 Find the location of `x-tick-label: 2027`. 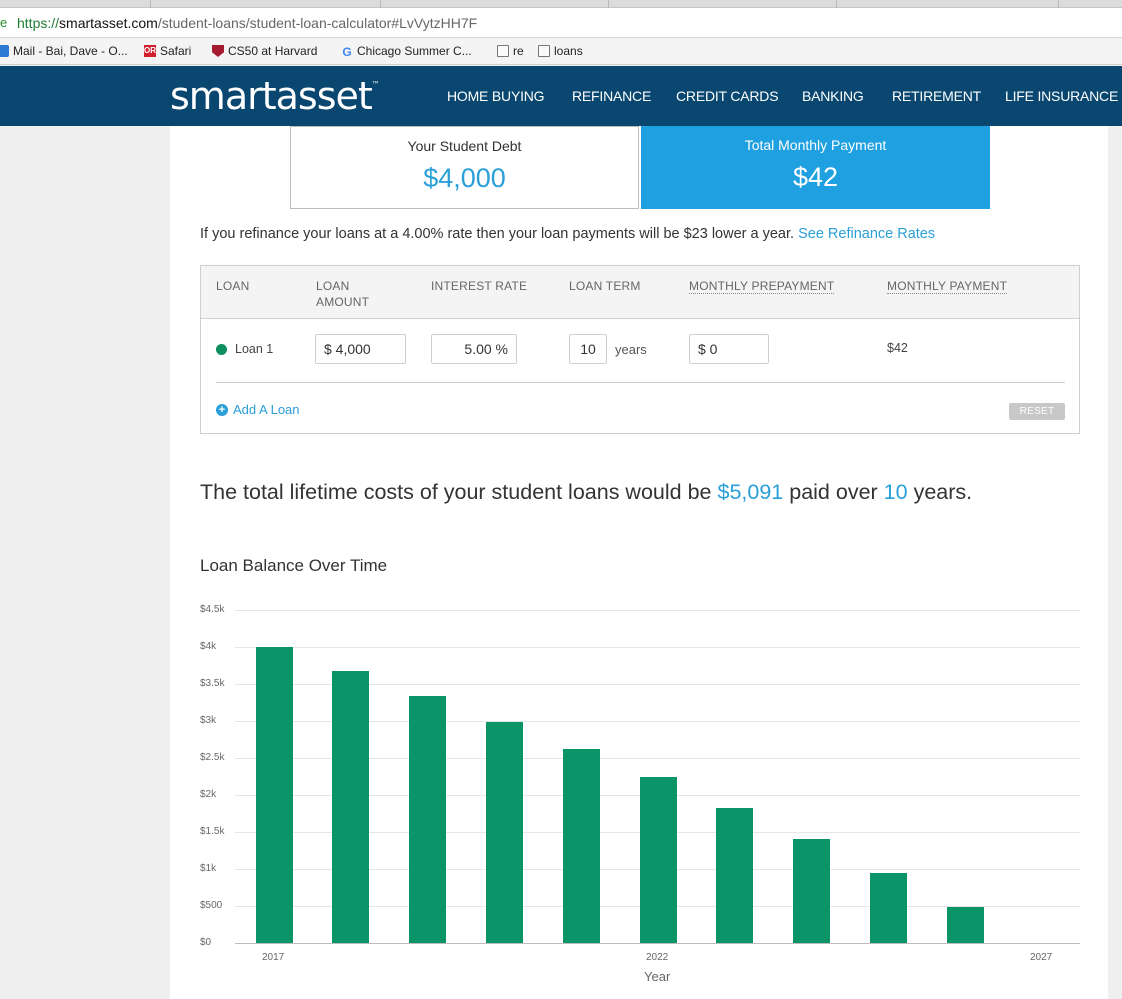

x-tick-label: 2027 is located at coordinates (1041, 957).